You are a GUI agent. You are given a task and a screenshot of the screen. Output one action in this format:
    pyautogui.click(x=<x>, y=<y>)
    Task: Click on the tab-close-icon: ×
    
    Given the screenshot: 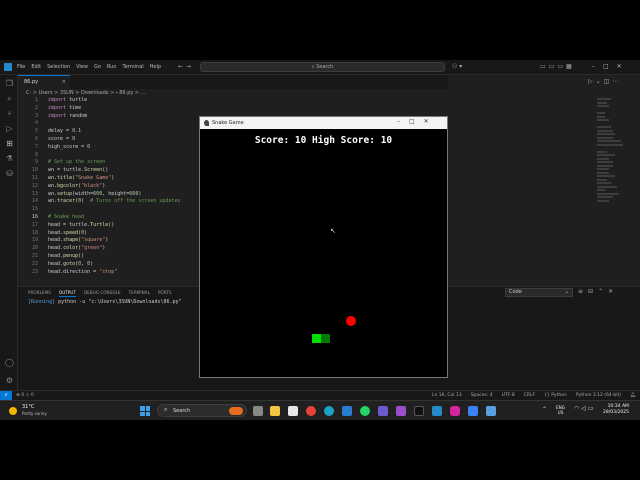 What is the action you would take?
    pyautogui.click(x=64, y=82)
    